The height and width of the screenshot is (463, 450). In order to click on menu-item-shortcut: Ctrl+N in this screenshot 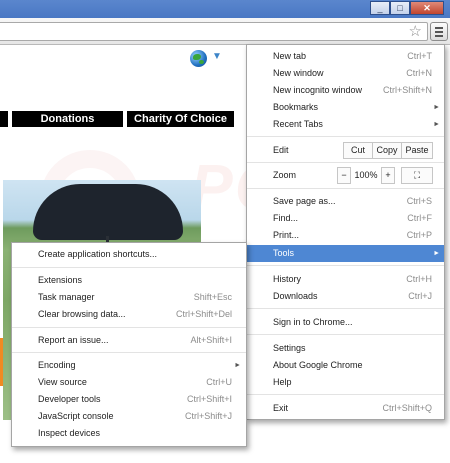, I will do `click(419, 73)`.